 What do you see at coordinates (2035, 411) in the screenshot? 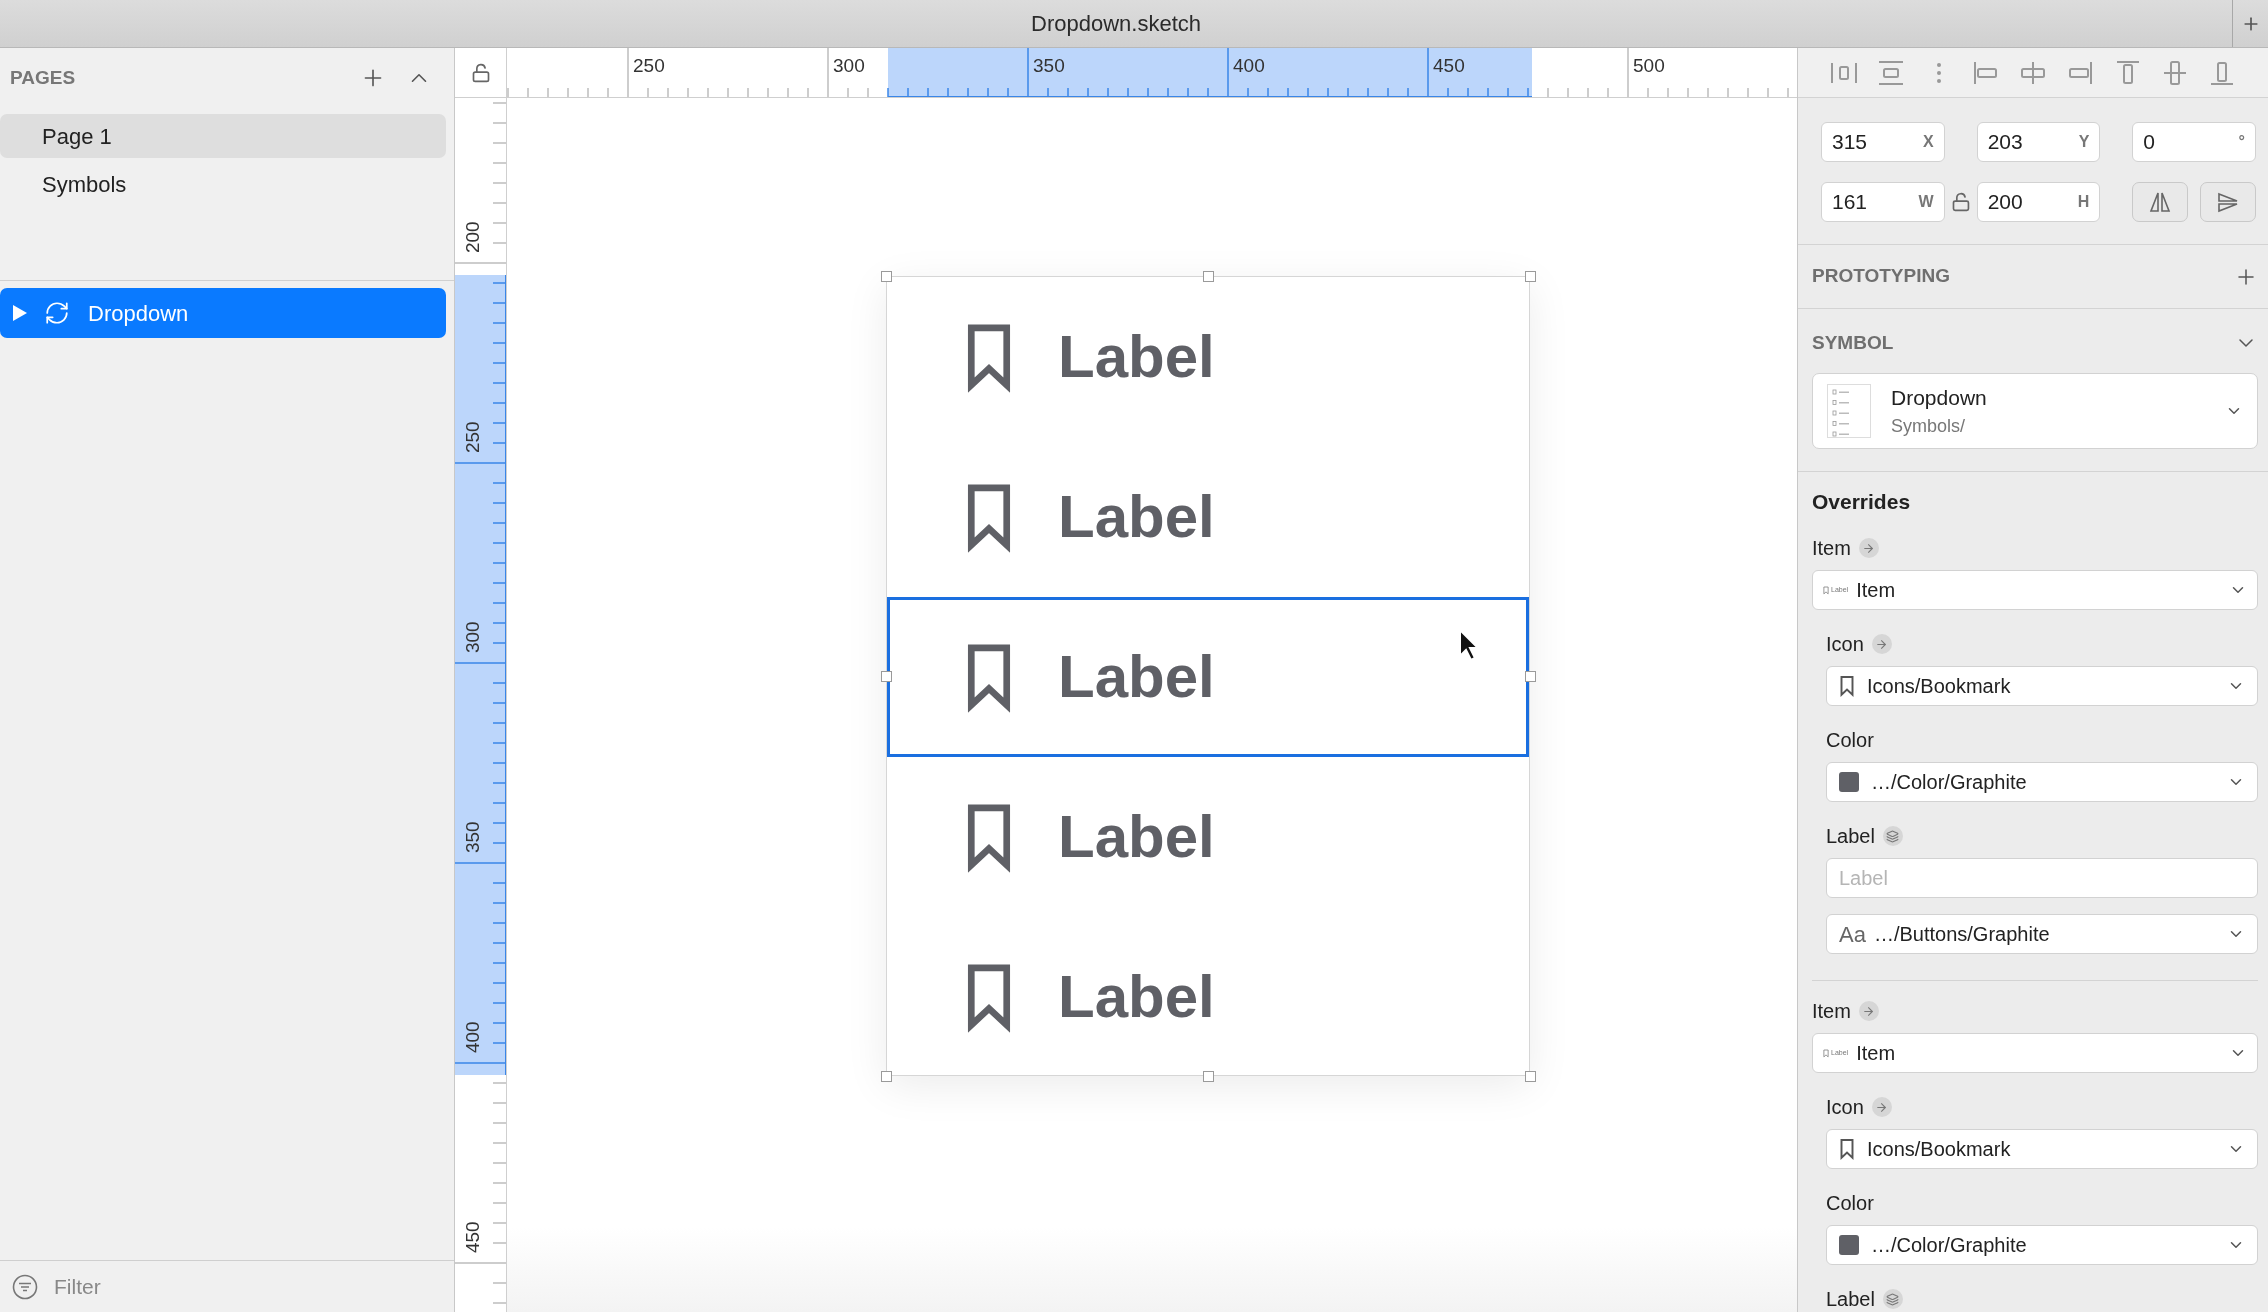
I see `symbol-picker: Dropdown Symbols/` at bounding box center [2035, 411].